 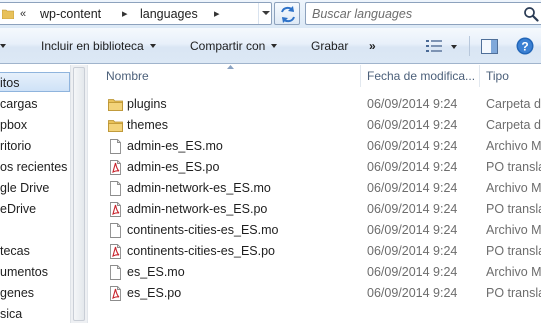 I want to click on refresh-button, so click(x=287, y=13).